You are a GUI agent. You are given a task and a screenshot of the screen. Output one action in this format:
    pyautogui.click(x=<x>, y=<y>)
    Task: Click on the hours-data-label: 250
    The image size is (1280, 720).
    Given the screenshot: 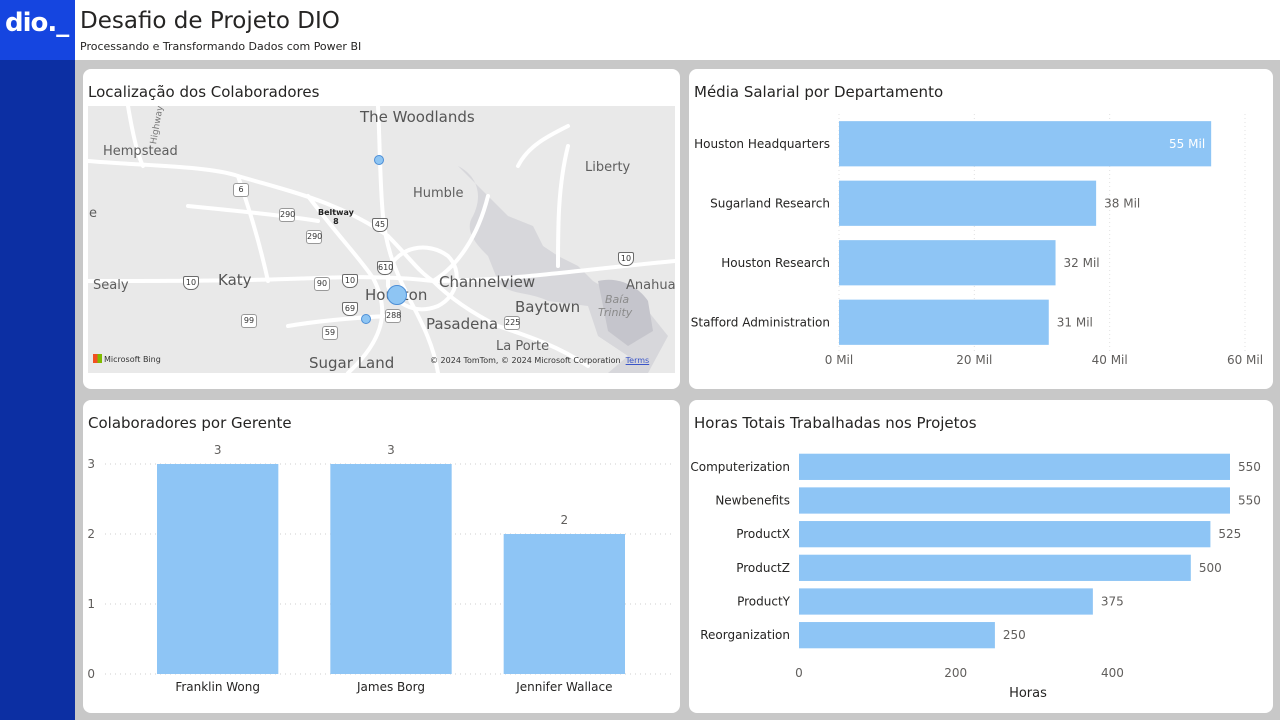 What is the action you would take?
    pyautogui.click(x=1014, y=635)
    